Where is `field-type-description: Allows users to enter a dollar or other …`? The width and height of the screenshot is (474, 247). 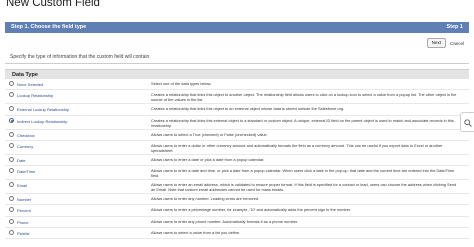
field-type-description: Allows users to enter a dollar or other … is located at coordinates (297, 147).